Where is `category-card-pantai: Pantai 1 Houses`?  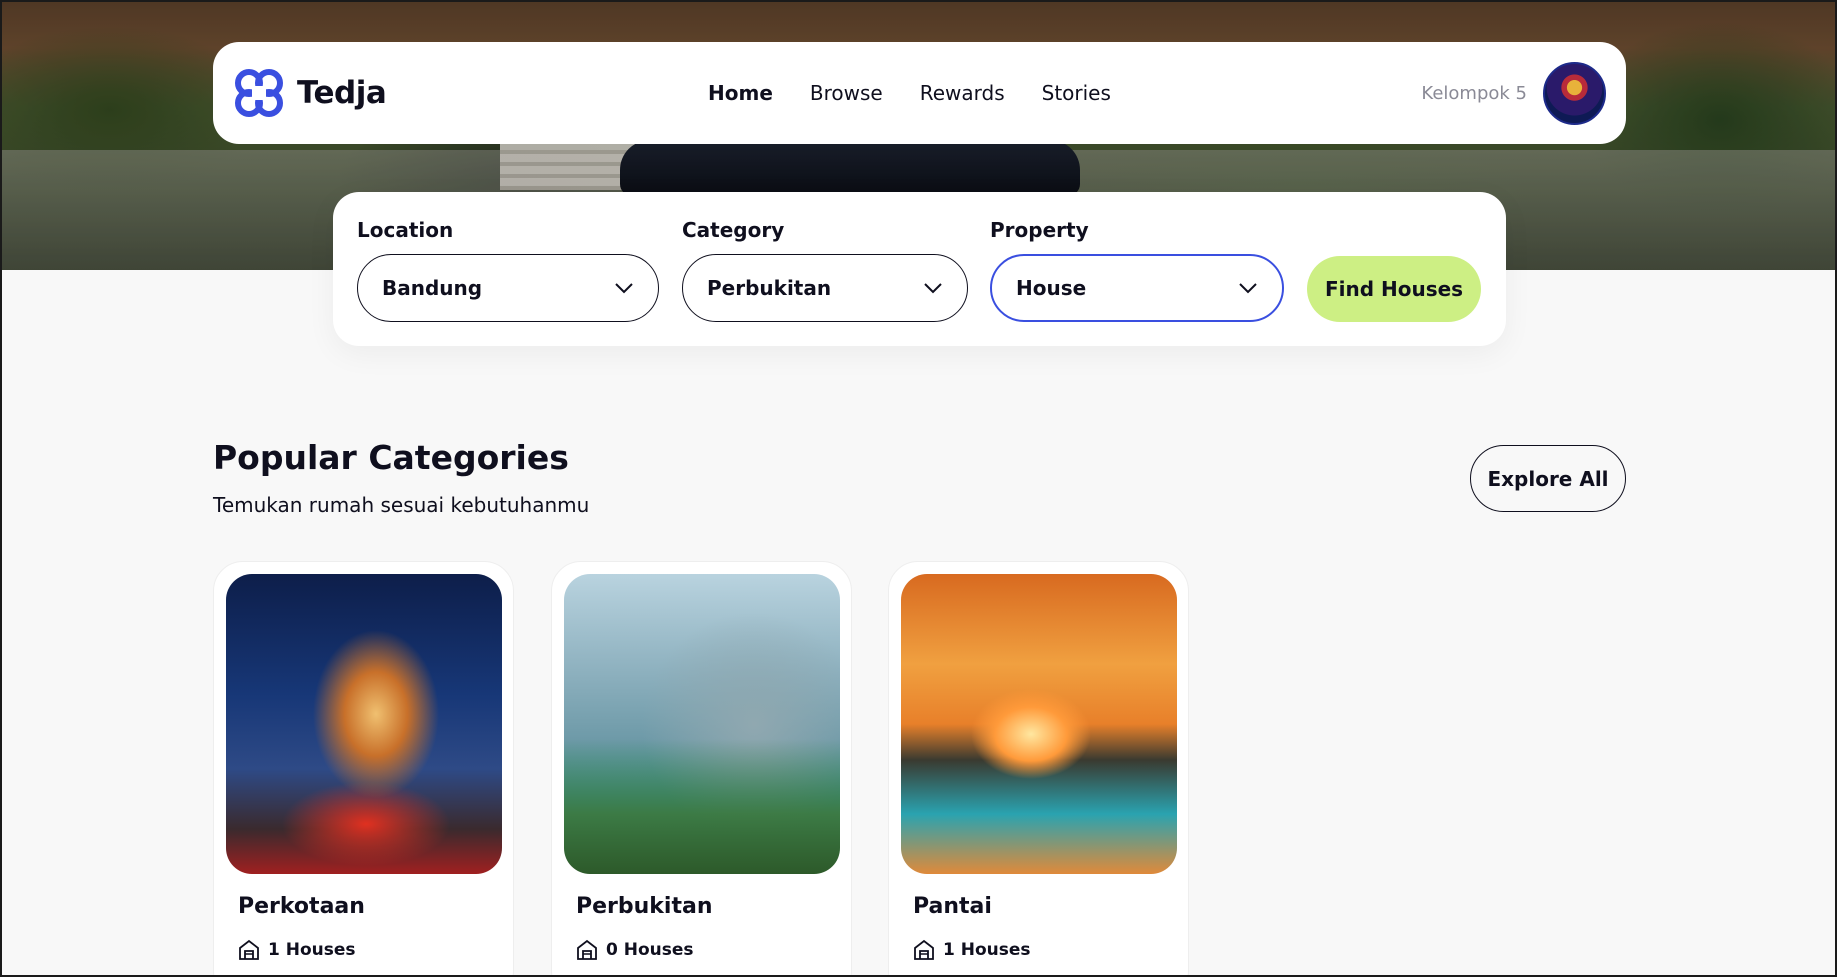
category-card-pantai: Pantai 1 Houses is located at coordinates (1038, 769).